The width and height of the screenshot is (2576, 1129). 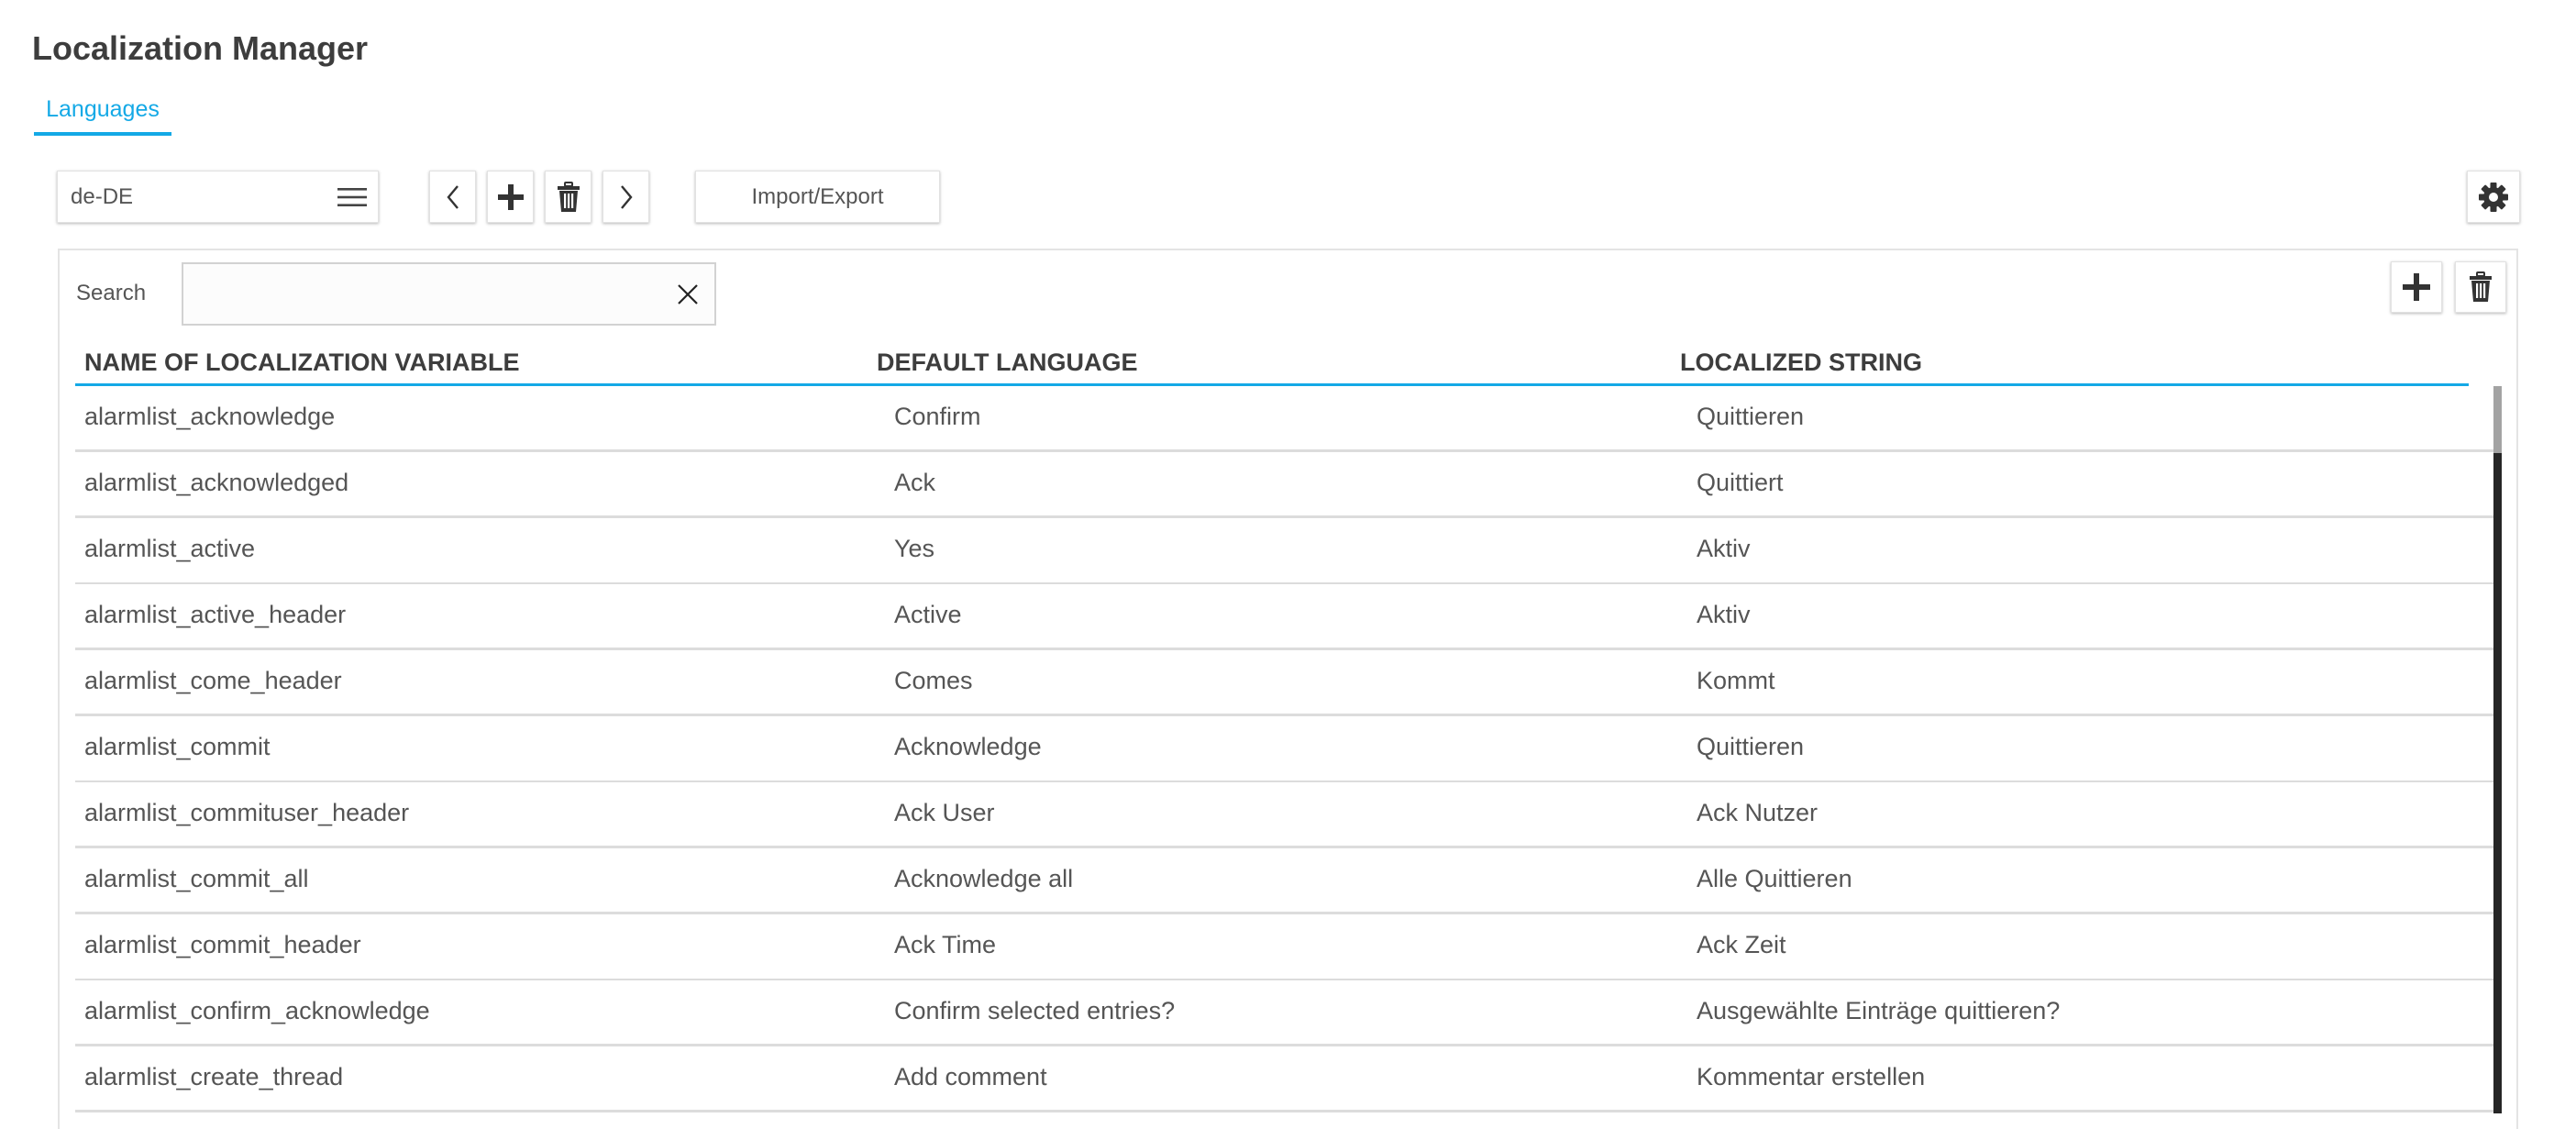 I want to click on cell-default-language: Yes, so click(x=914, y=548).